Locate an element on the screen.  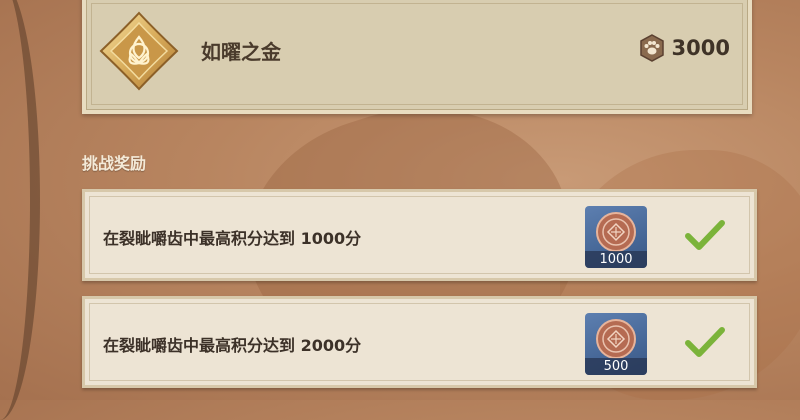
background-arc is located at coordinates (20, 210).